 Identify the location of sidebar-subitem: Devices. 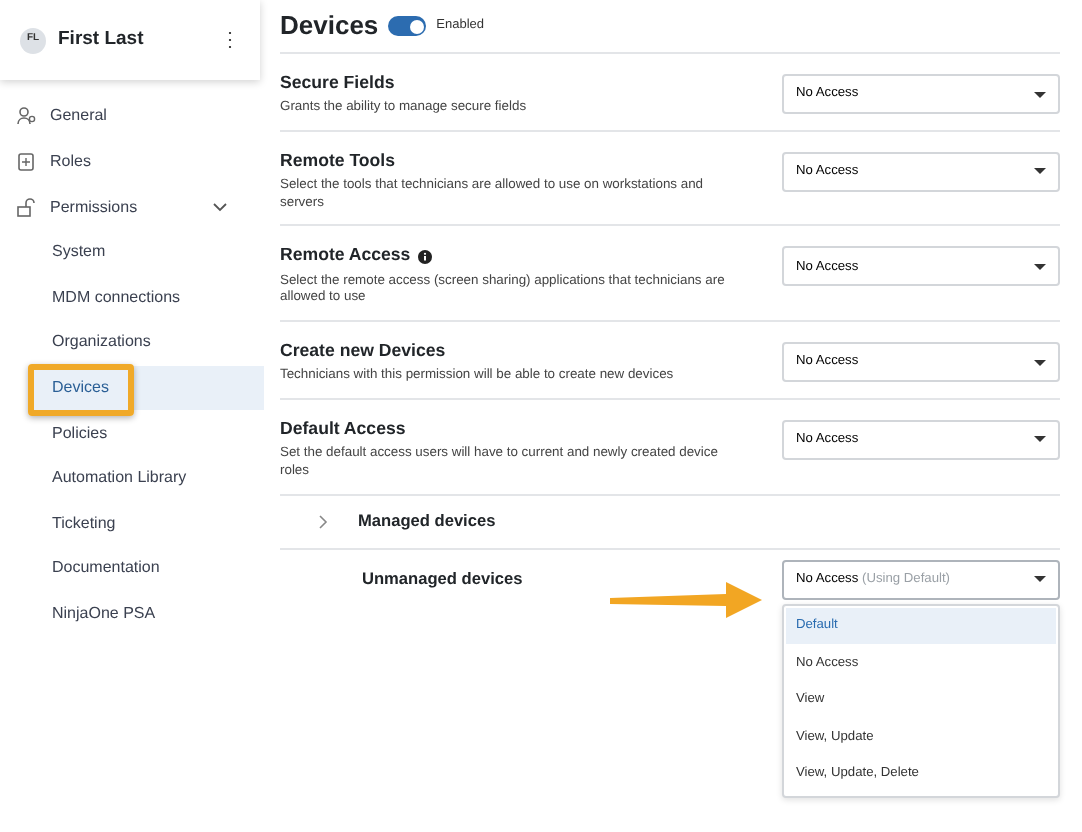
(146, 388).